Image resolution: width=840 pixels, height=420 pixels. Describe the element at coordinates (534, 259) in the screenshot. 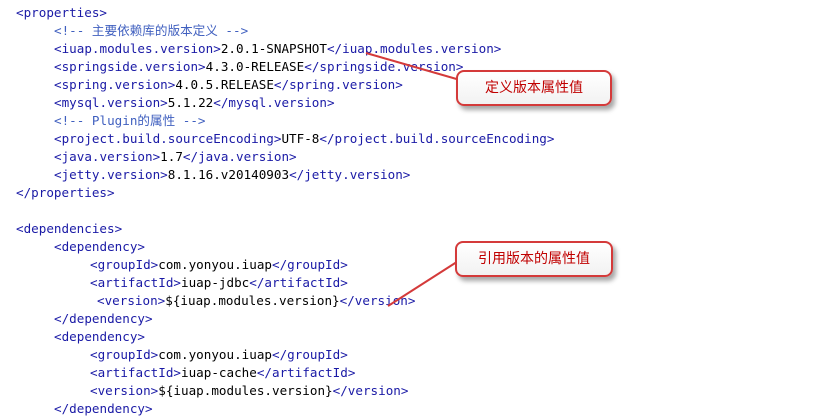

I see `callout-reference-version: 引用版本的属性值` at that location.